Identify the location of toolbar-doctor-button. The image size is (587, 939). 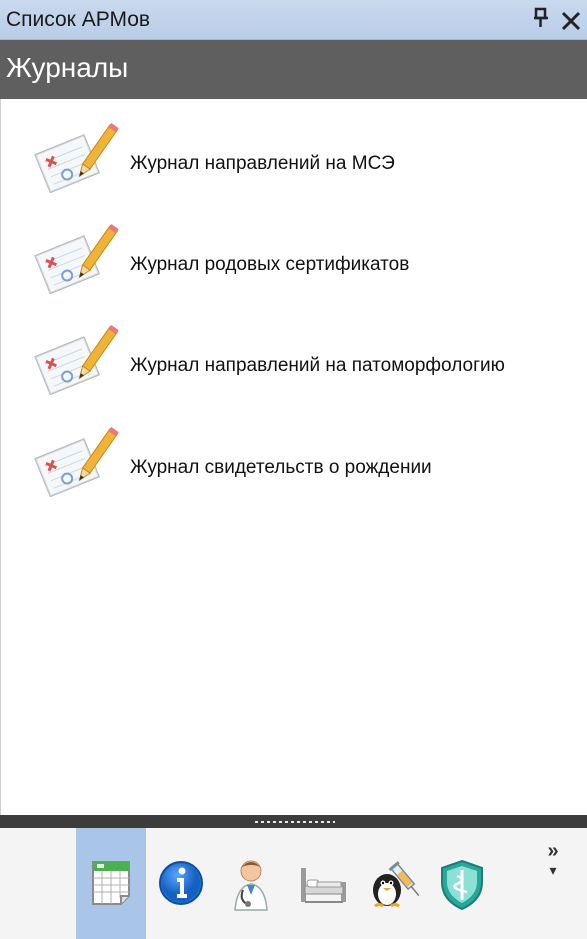
(251, 883).